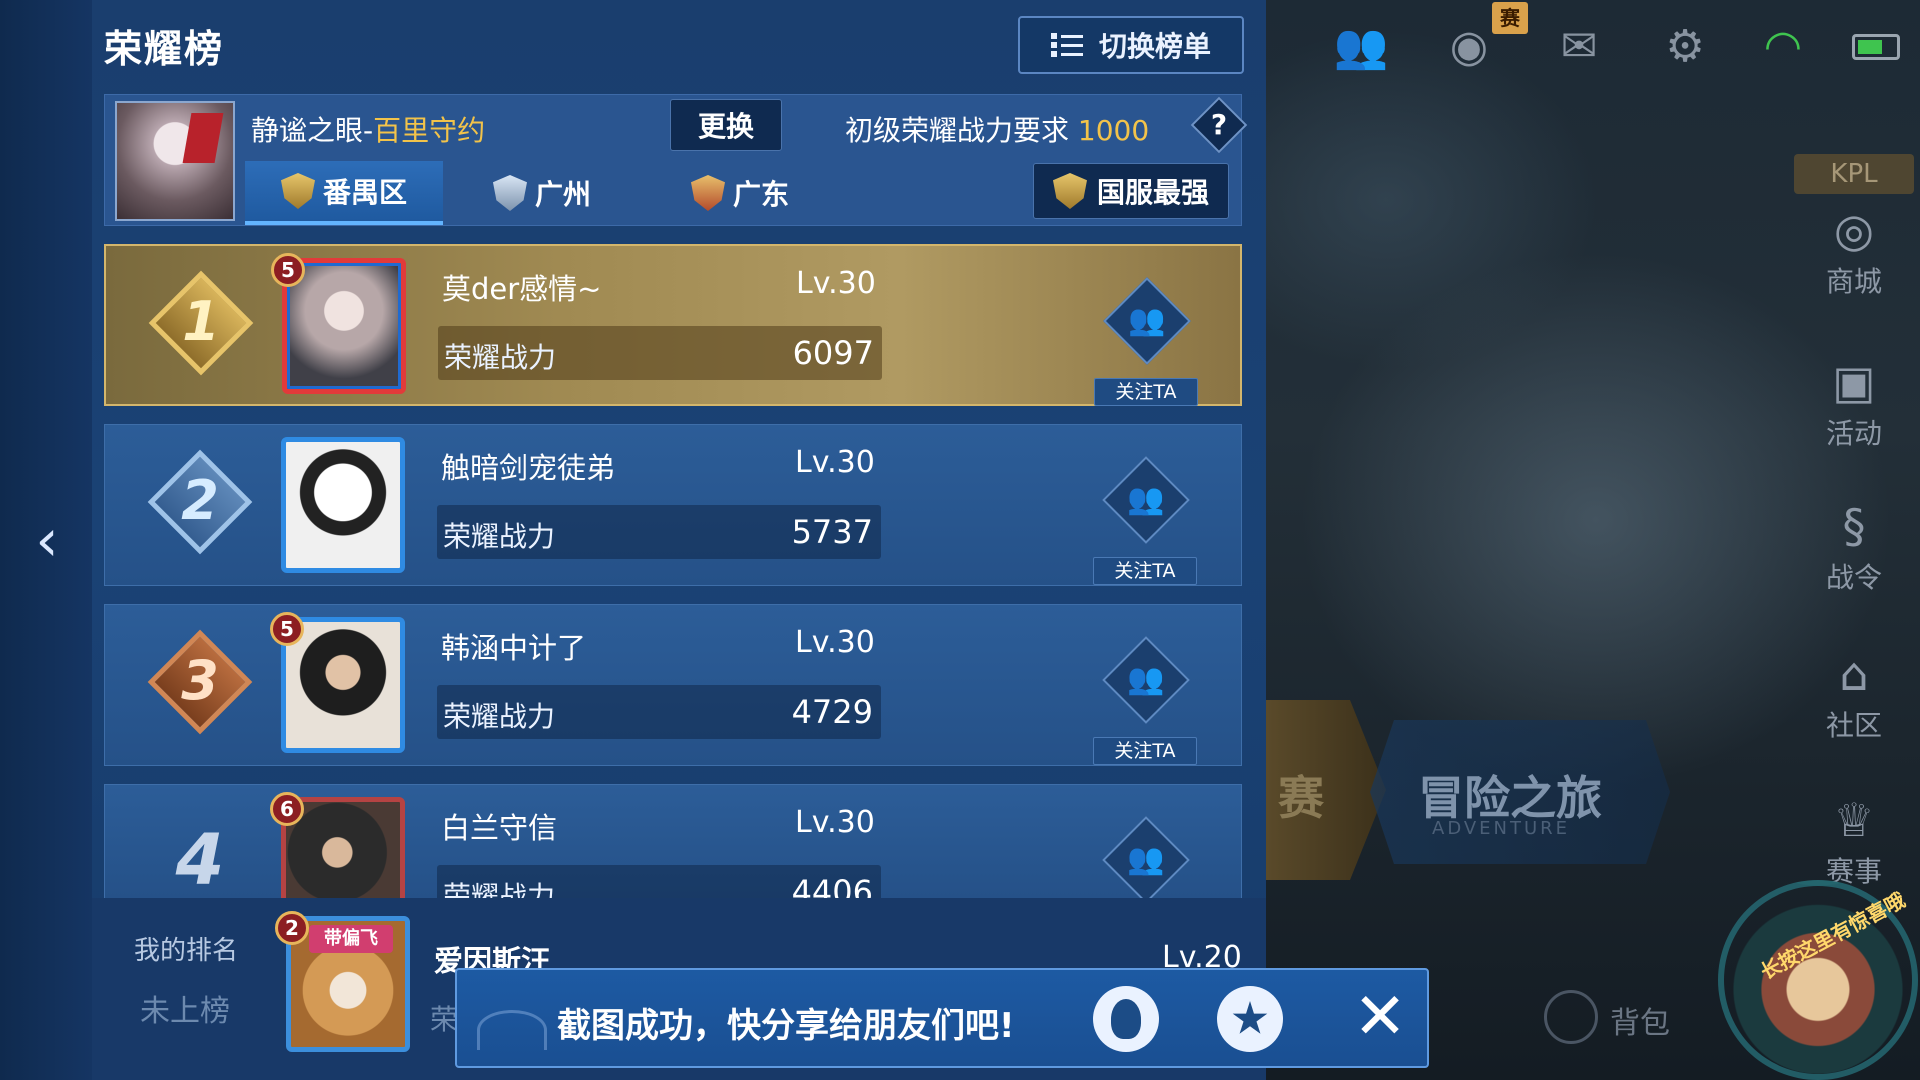 The image size is (1920, 1080). Describe the element at coordinates (1579, 47) in the screenshot. I see `mail-icon: ✉` at that location.